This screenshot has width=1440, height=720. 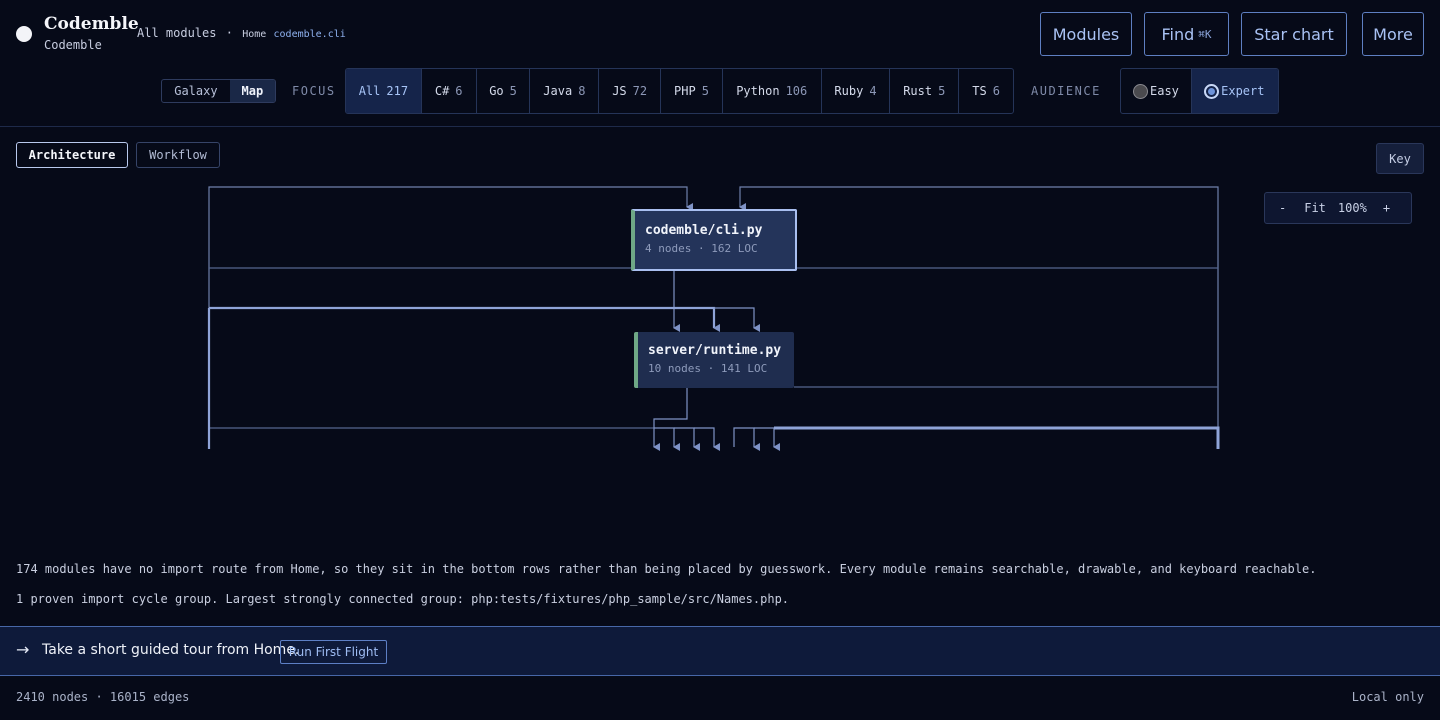 What do you see at coordinates (1243, 91) in the screenshot?
I see `audience-expert-label: Expert` at bounding box center [1243, 91].